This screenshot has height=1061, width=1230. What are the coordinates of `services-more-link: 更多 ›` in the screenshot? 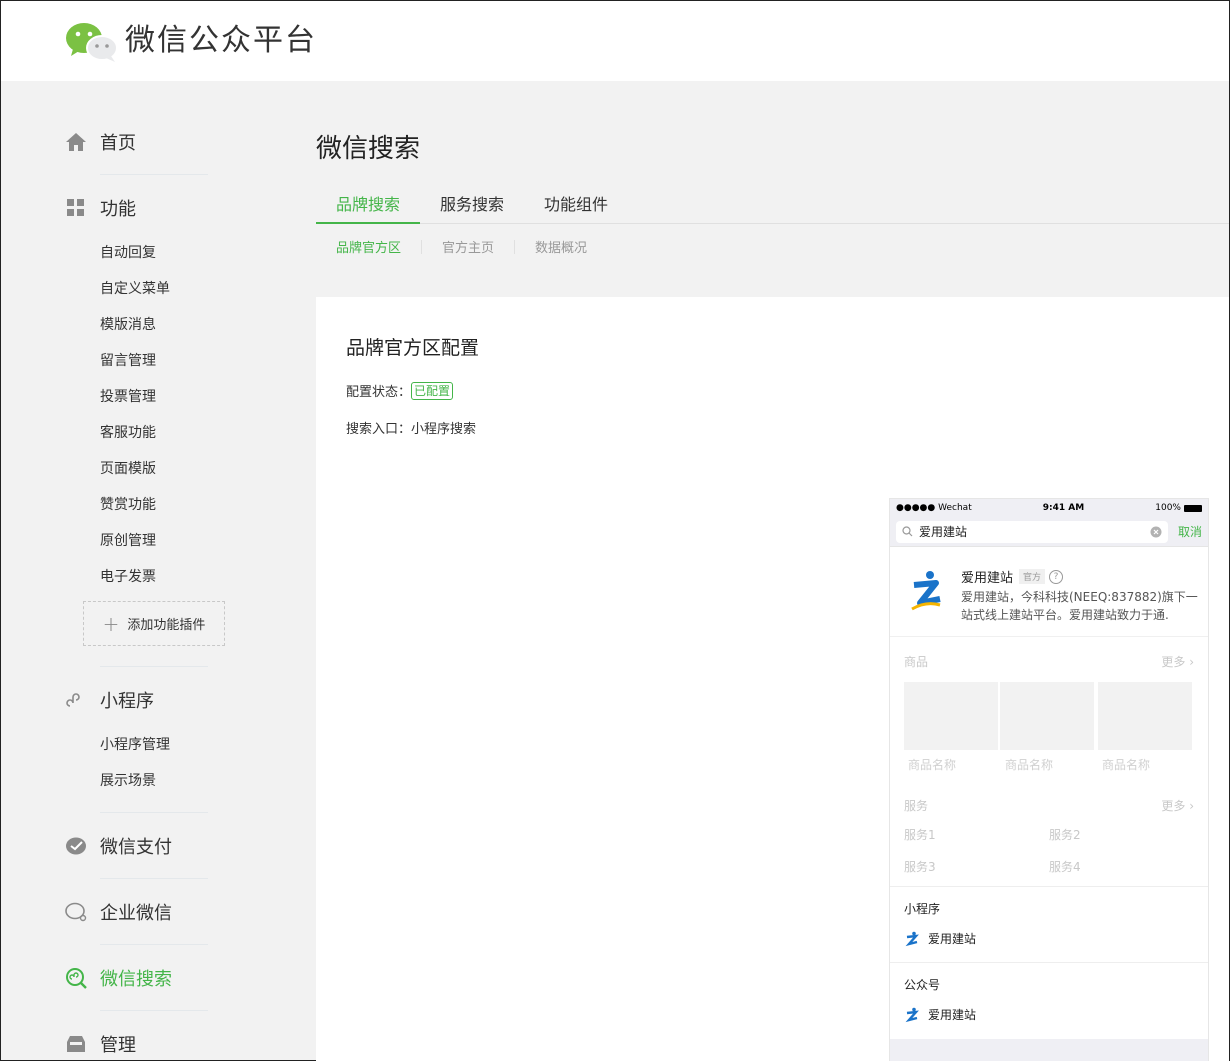 It's located at (1177, 805).